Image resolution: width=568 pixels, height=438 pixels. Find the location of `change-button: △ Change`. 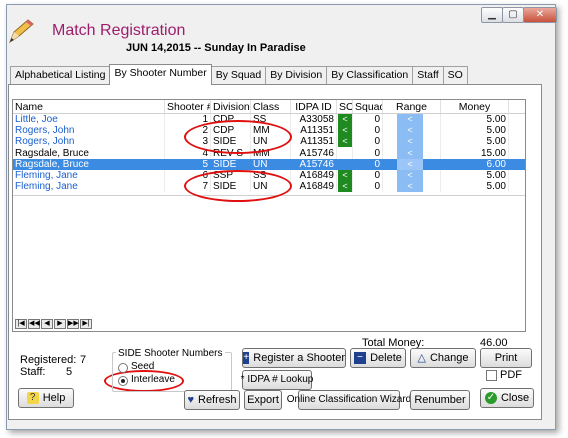

change-button: △ Change is located at coordinates (443, 358).